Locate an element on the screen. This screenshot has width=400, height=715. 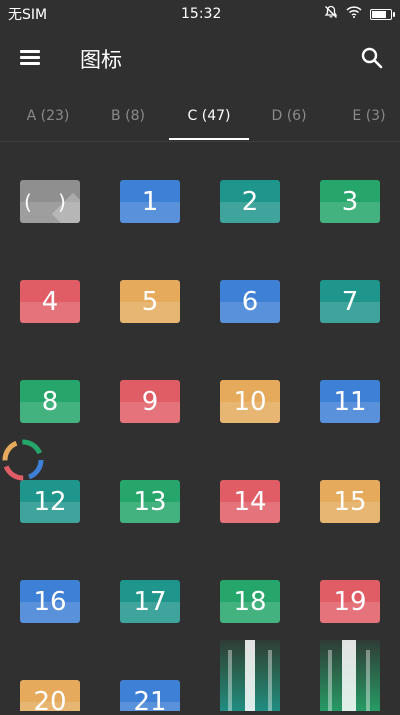
tab-d: D (6) is located at coordinates (289, 115).